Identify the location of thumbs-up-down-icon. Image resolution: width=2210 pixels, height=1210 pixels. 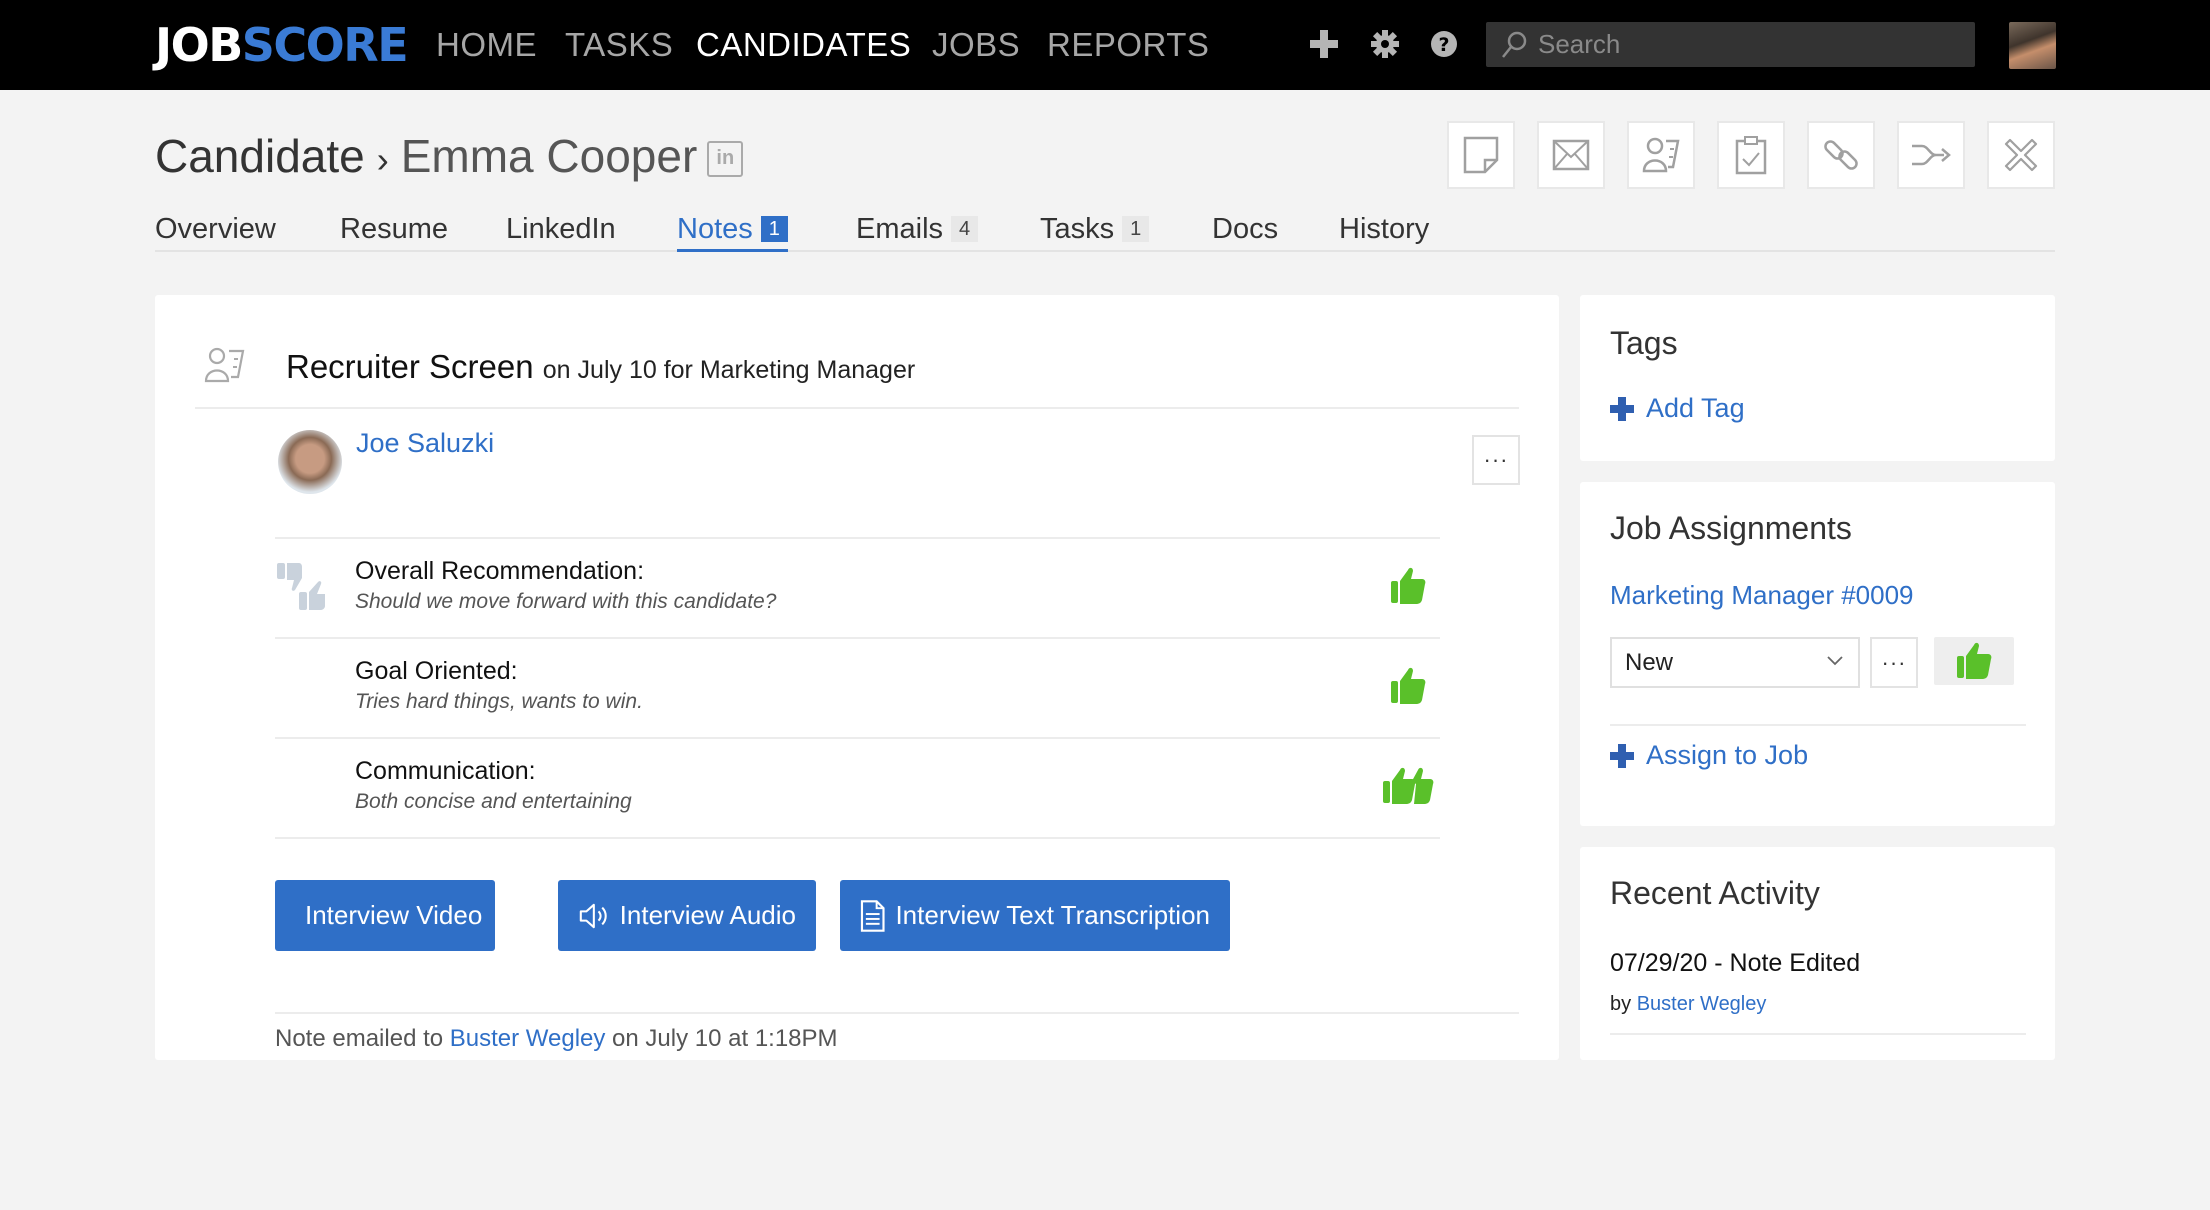
(302, 588).